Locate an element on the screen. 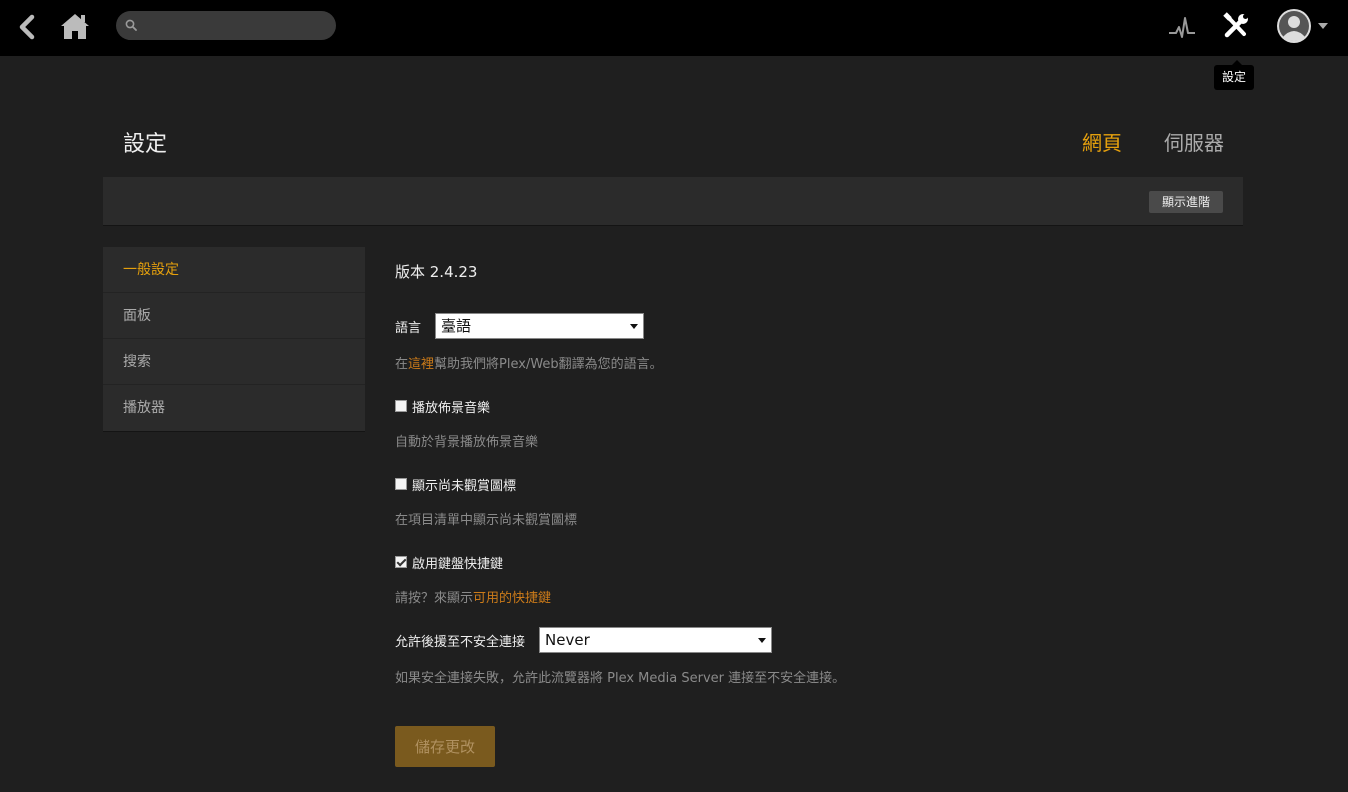 The image size is (1348, 792). language-select-value: 臺語 is located at coordinates (456, 326).